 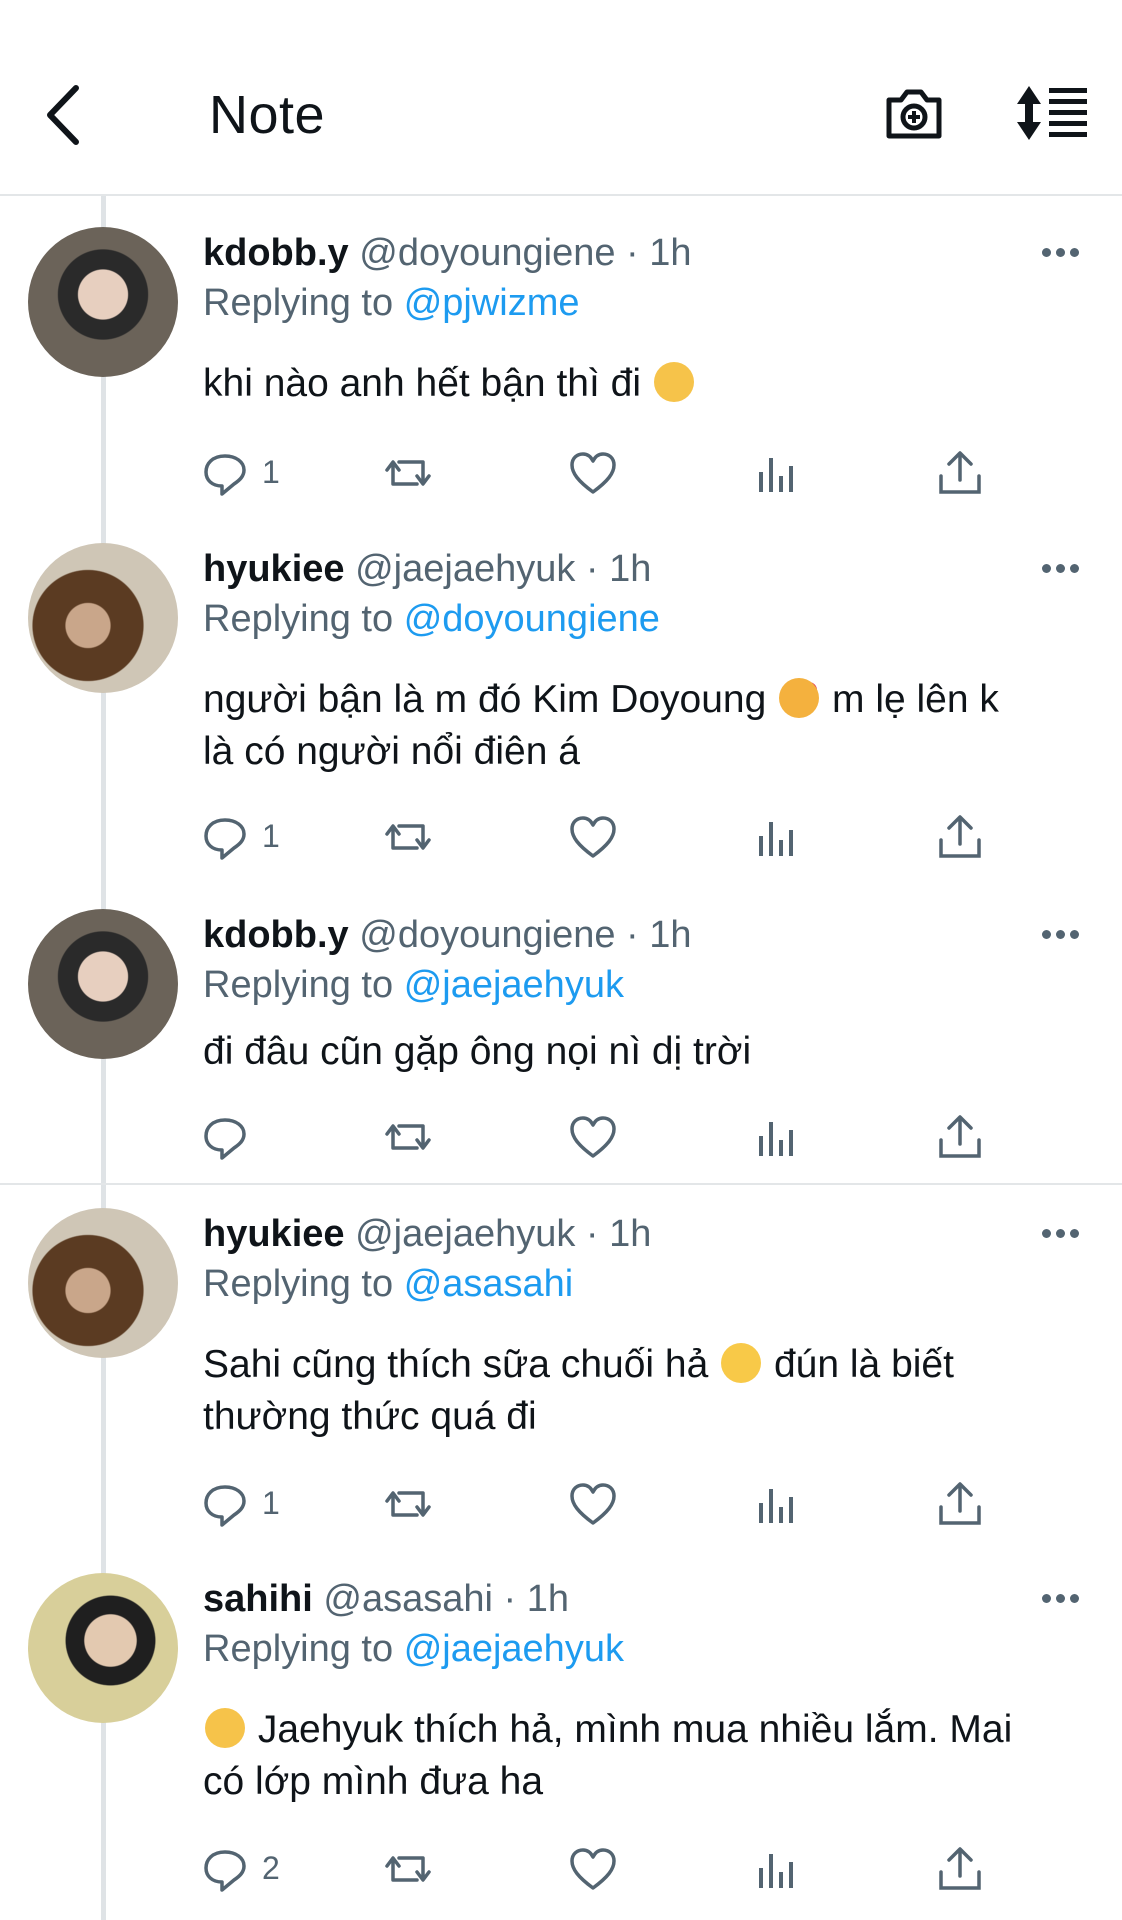 I want to click on conversation-divider, so click(x=561, y=1184).